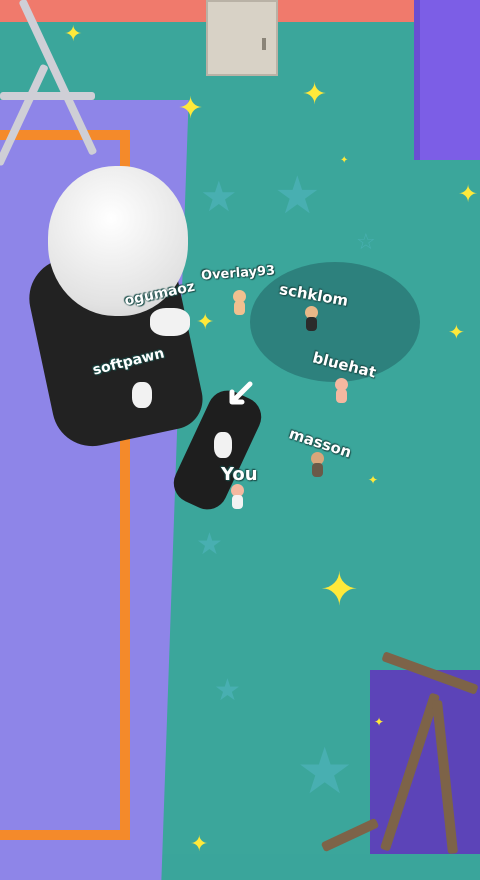 The width and height of the screenshot is (480, 880). What do you see at coordinates (311, 319) in the screenshot?
I see `player-schklom` at bounding box center [311, 319].